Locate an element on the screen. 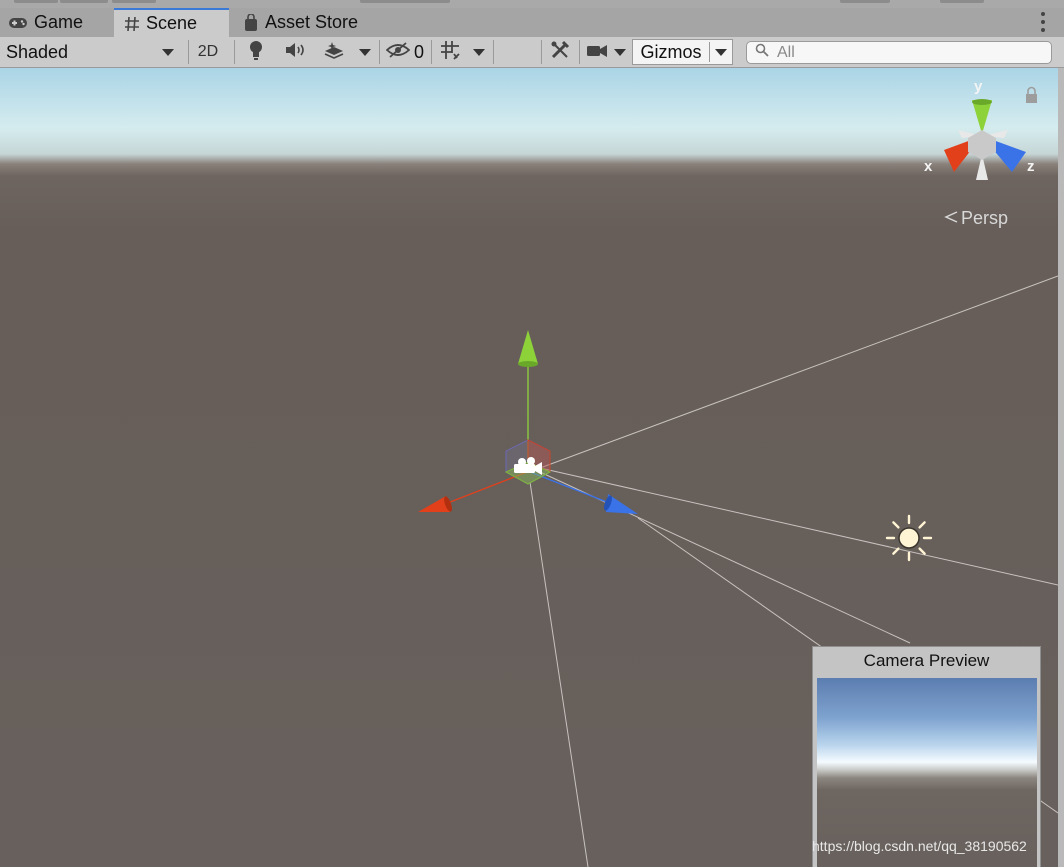  scene-toolbar: Shaded 2D 0 Gizmos All is located at coordinates (532, 52).